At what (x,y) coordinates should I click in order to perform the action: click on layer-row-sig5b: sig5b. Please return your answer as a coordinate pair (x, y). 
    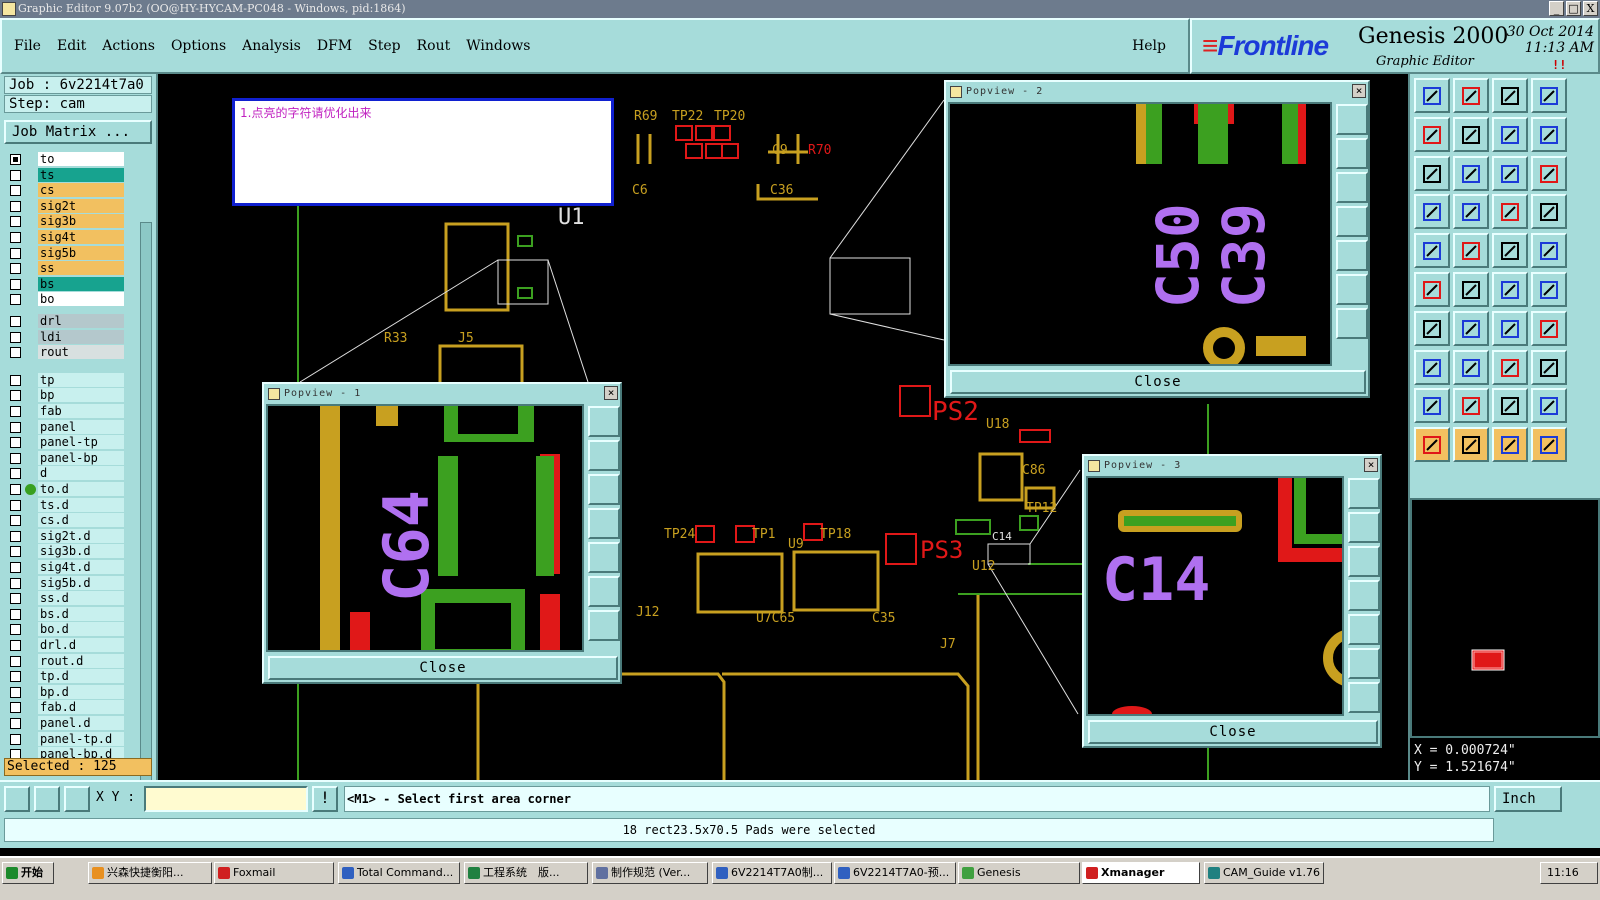
    Looking at the image, I should click on (66, 253).